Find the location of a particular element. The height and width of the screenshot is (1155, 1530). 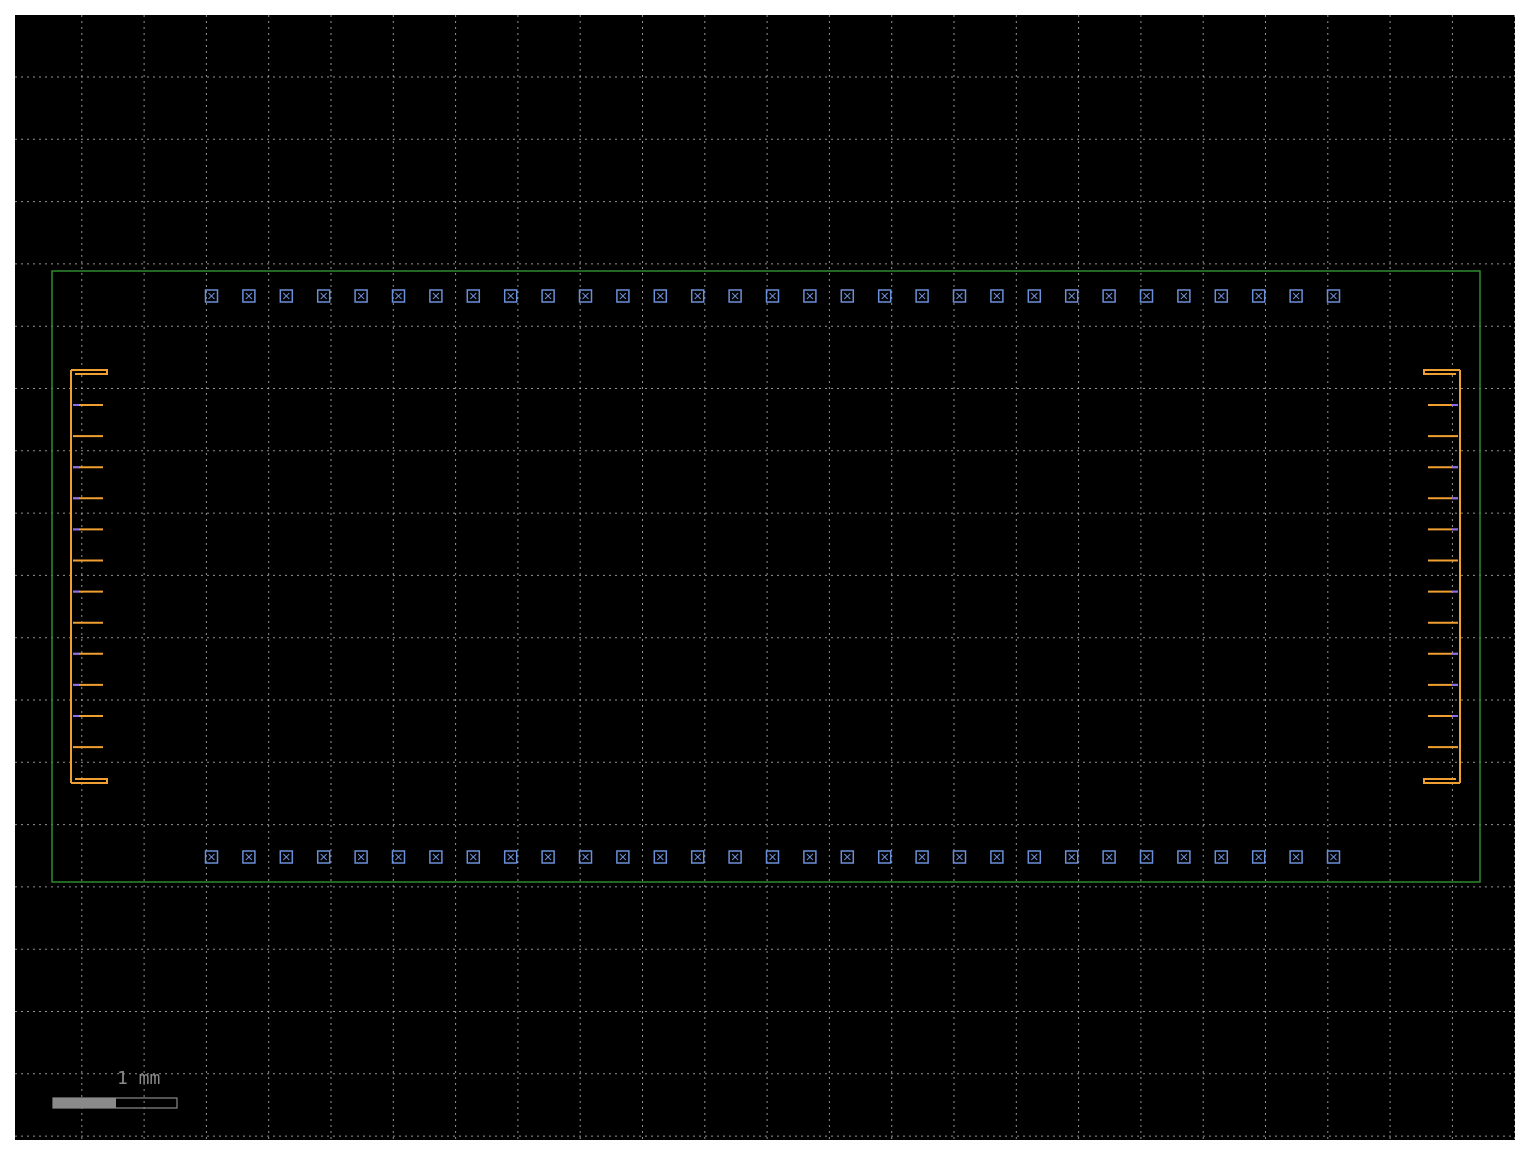

scale-bar-label: 1 mm is located at coordinates (138, 1078).